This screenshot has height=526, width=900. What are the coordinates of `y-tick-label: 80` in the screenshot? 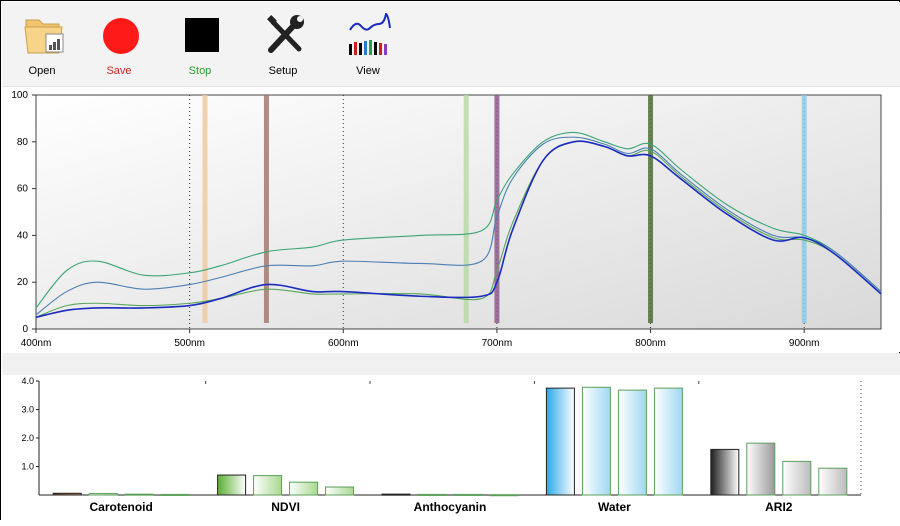 It's located at (23, 142).